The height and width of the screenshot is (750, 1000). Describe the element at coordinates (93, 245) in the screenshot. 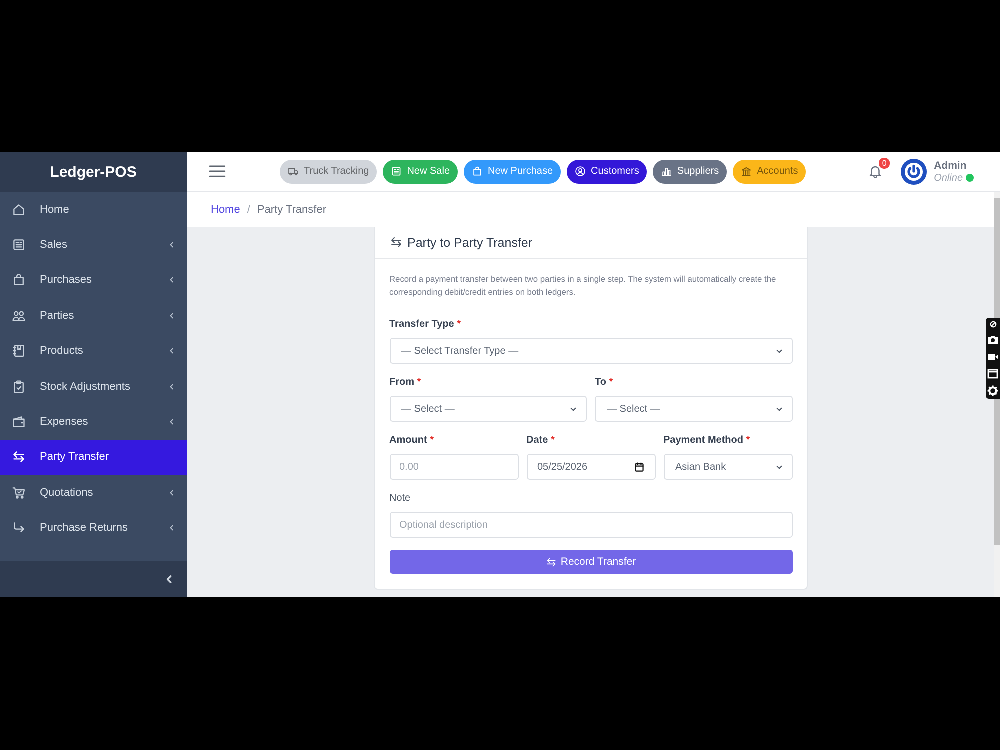

I see `sidebar-item: Sales` at that location.